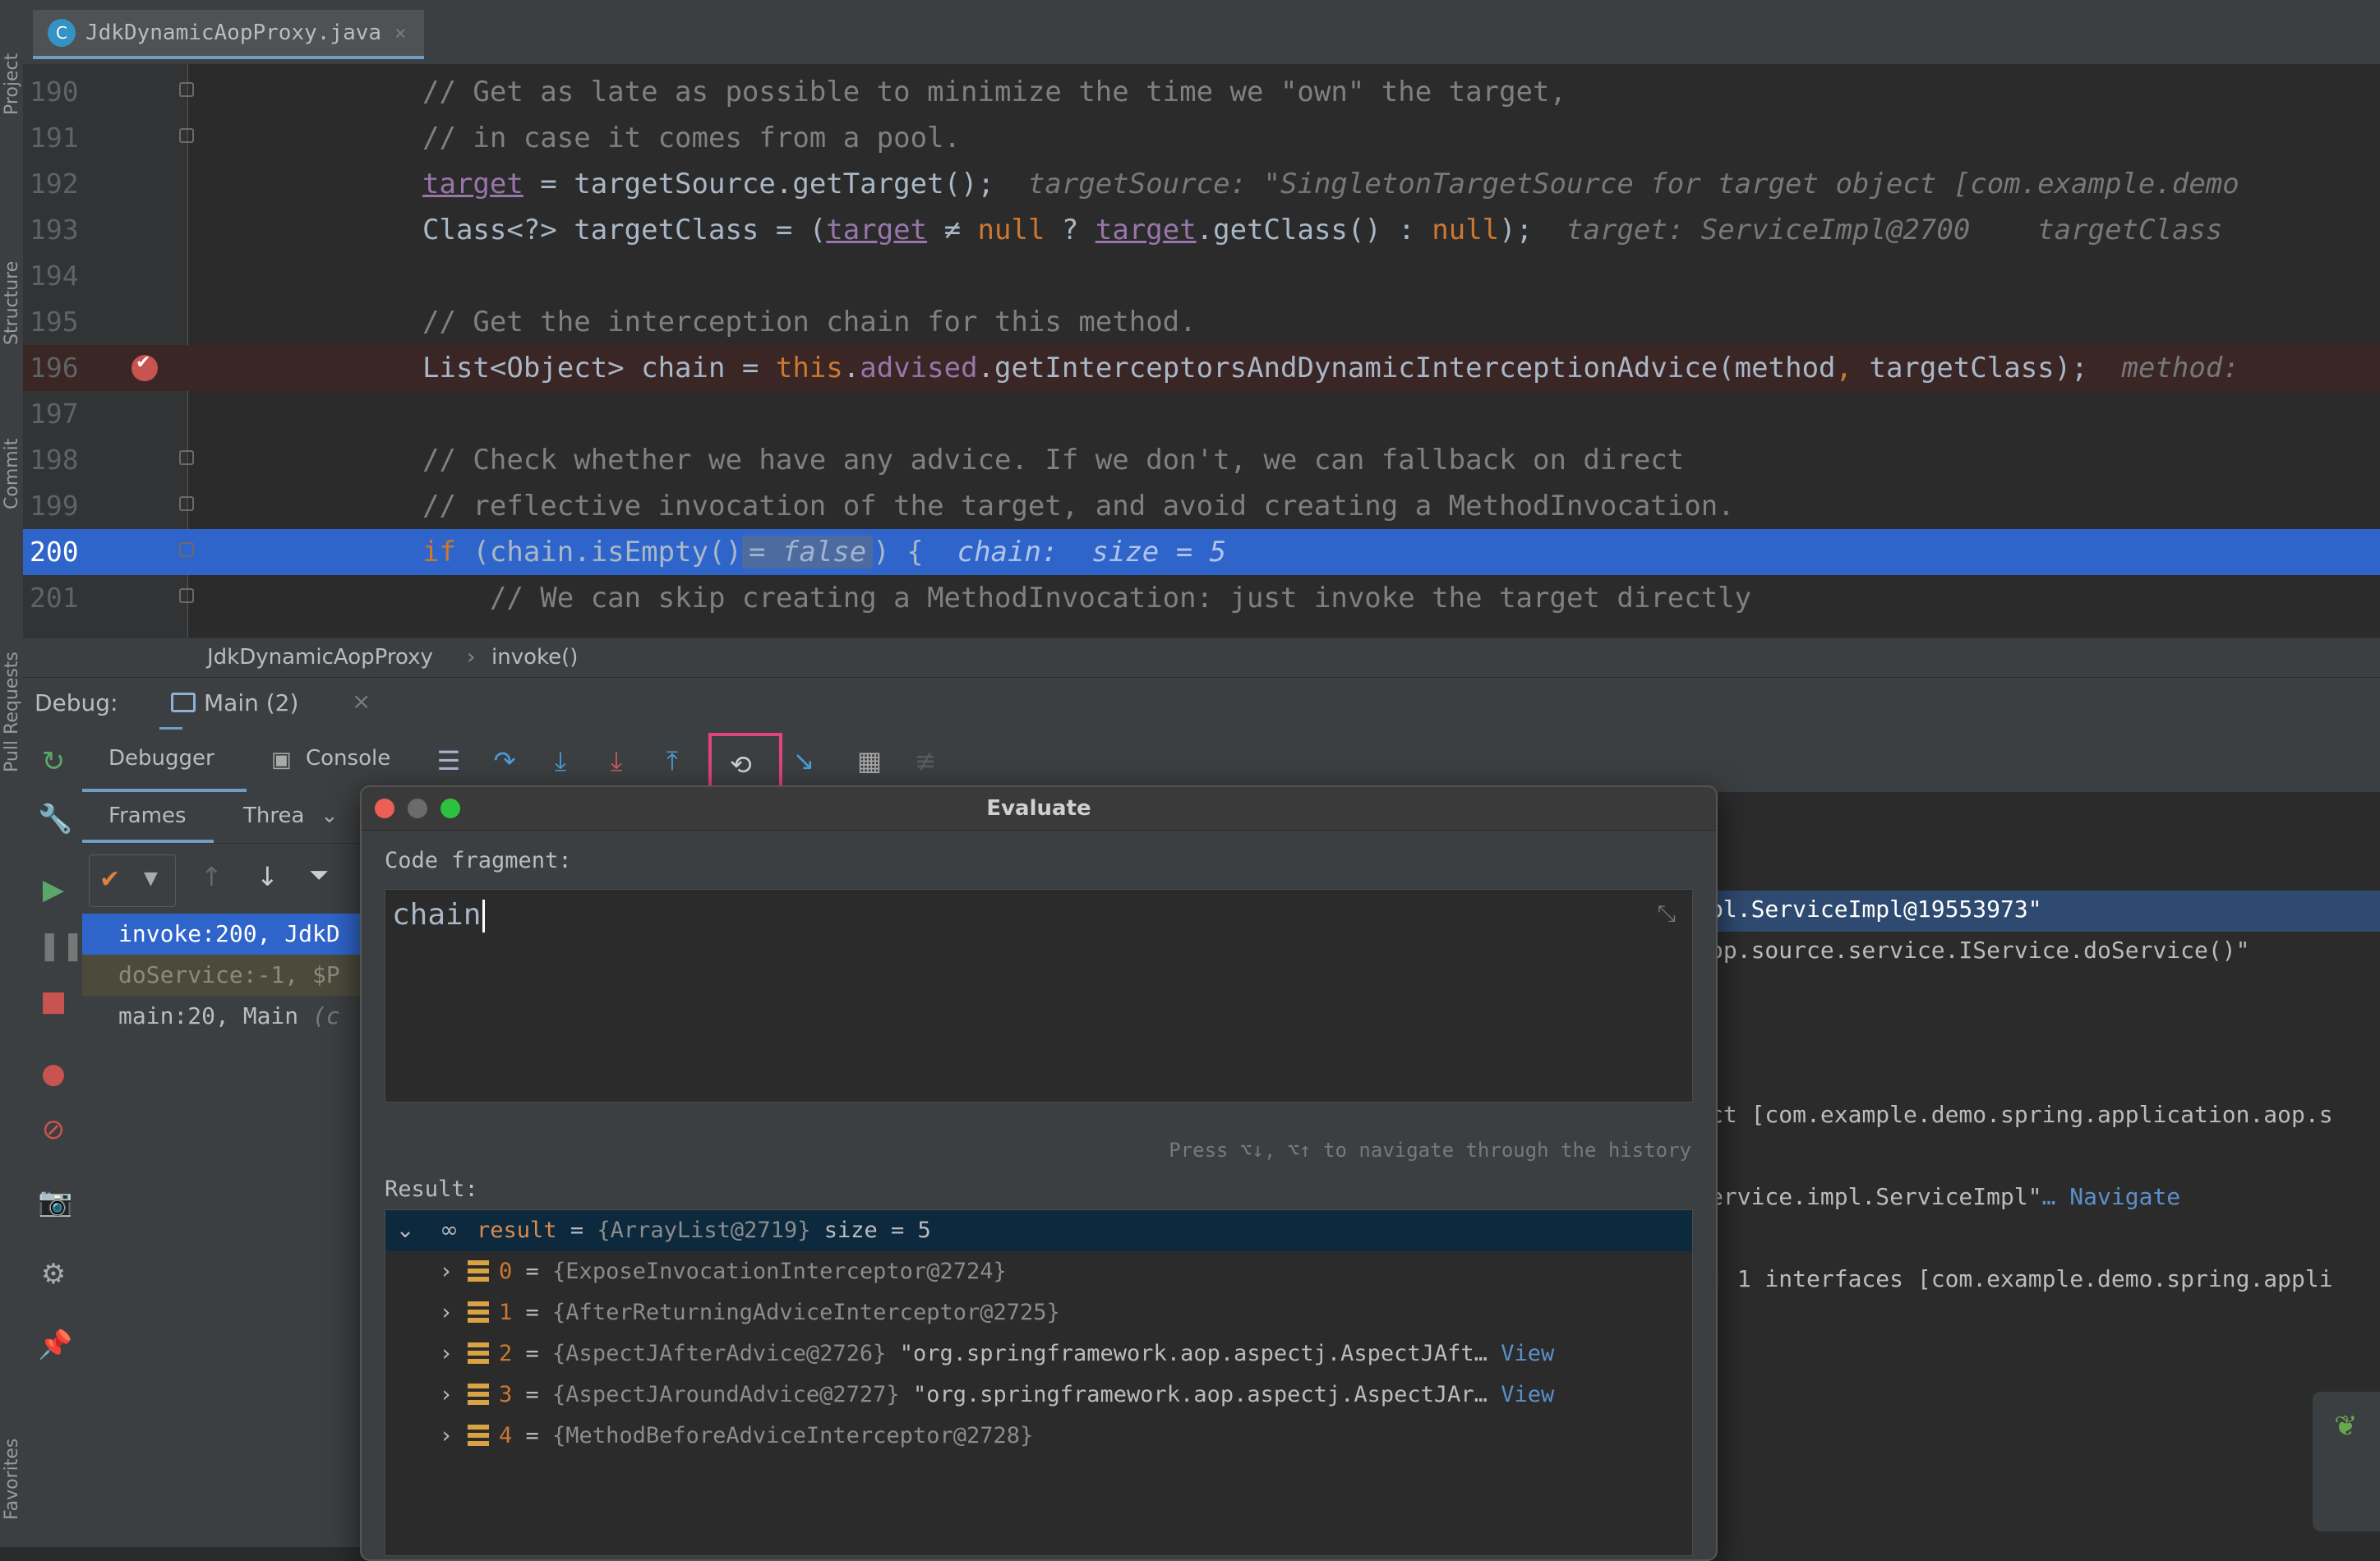 The image size is (2380, 1561). Describe the element at coordinates (53, 1274) in the screenshot. I see `gear-icon: ⚙` at that location.